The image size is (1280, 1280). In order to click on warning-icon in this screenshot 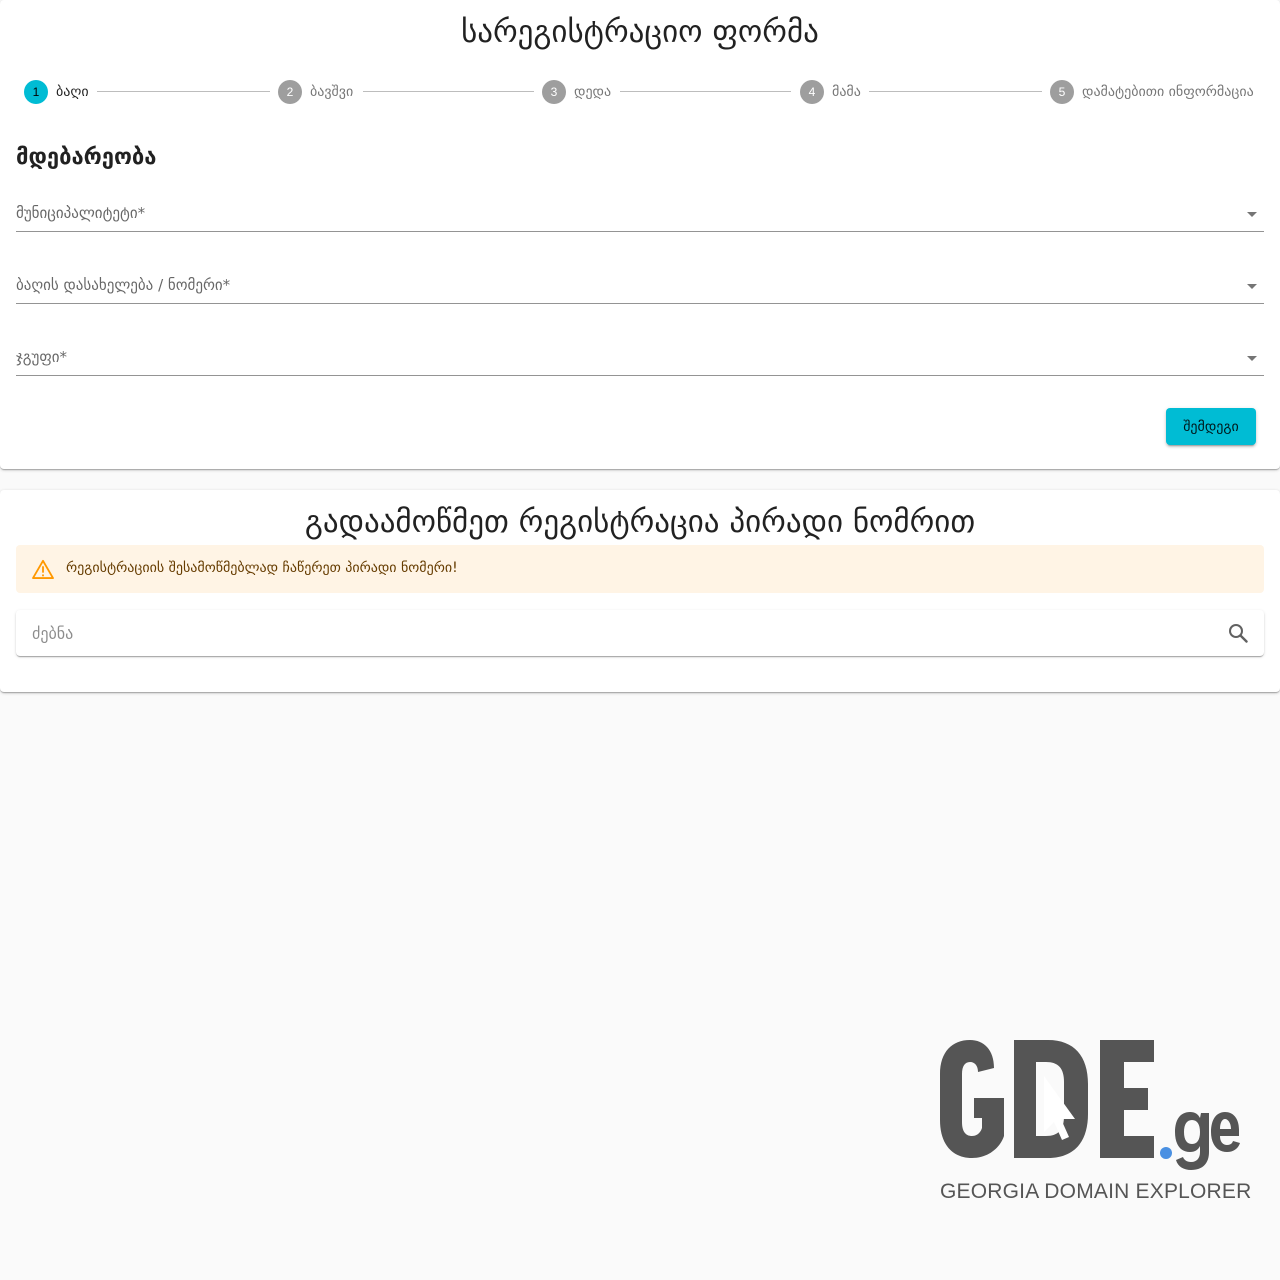, I will do `click(43, 569)`.